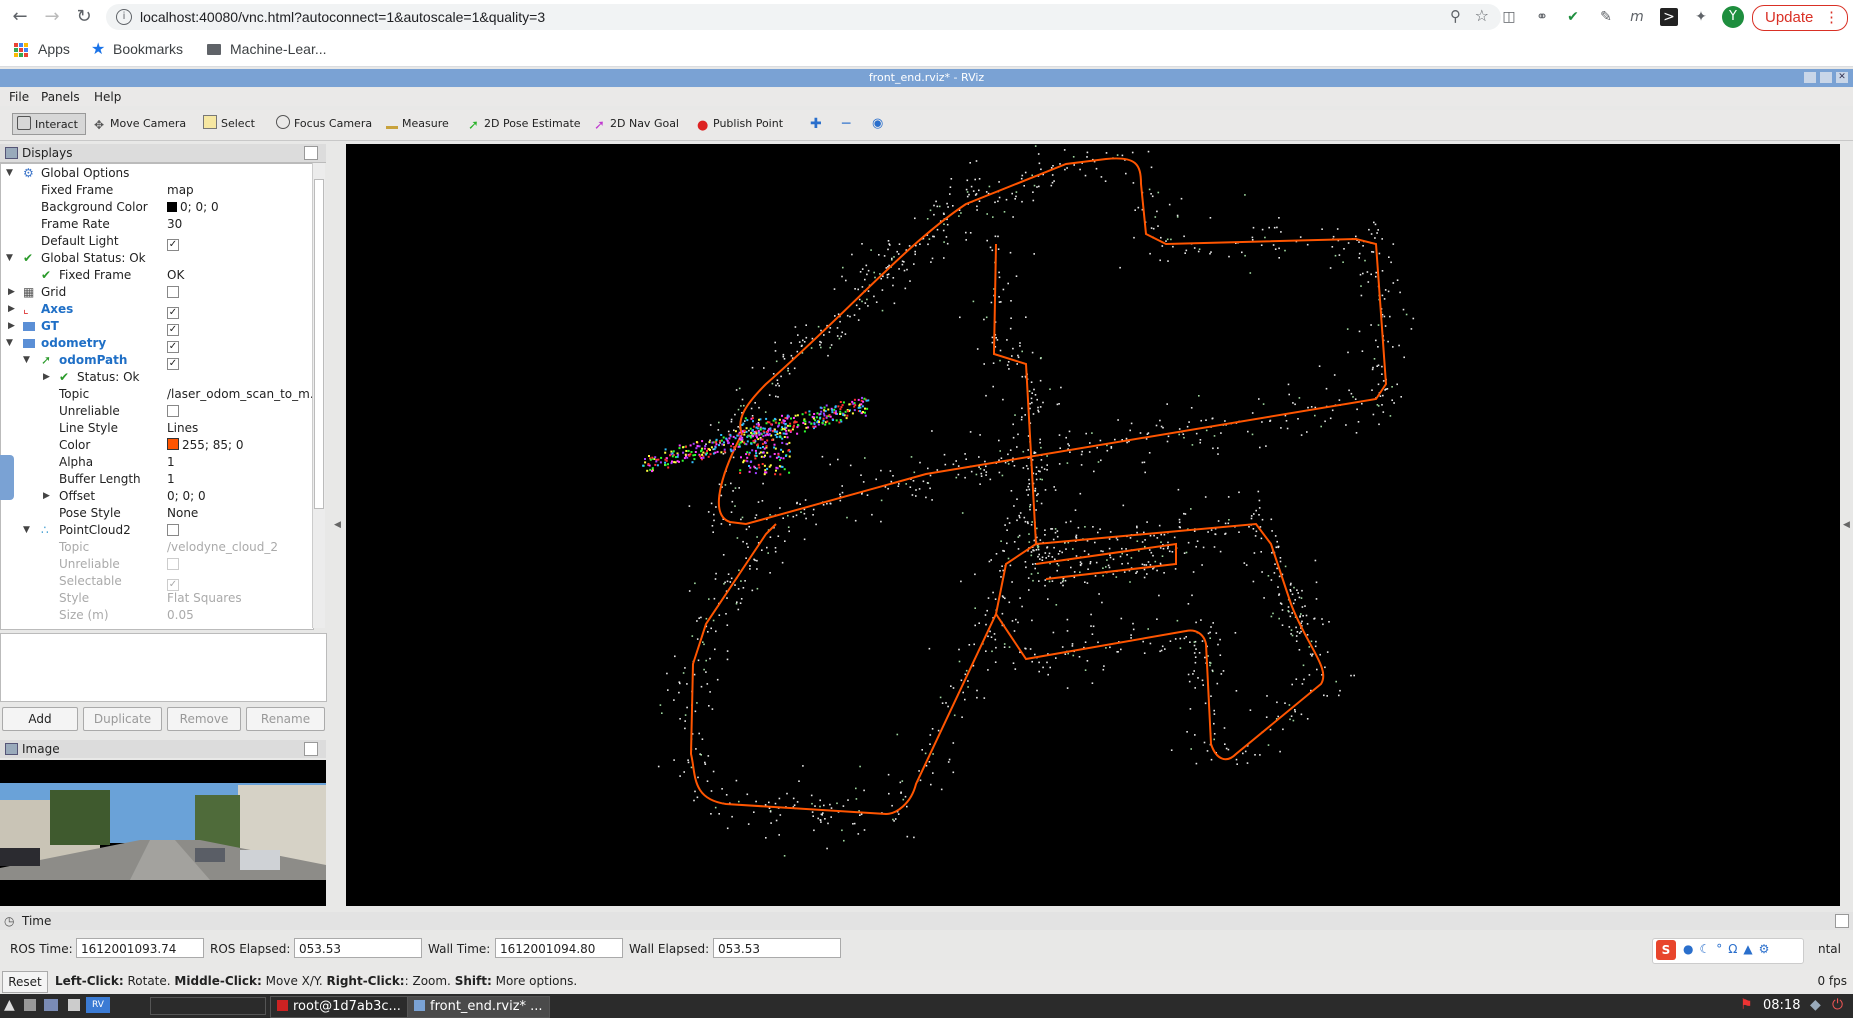  I want to click on rename-button: Rename, so click(285, 719).